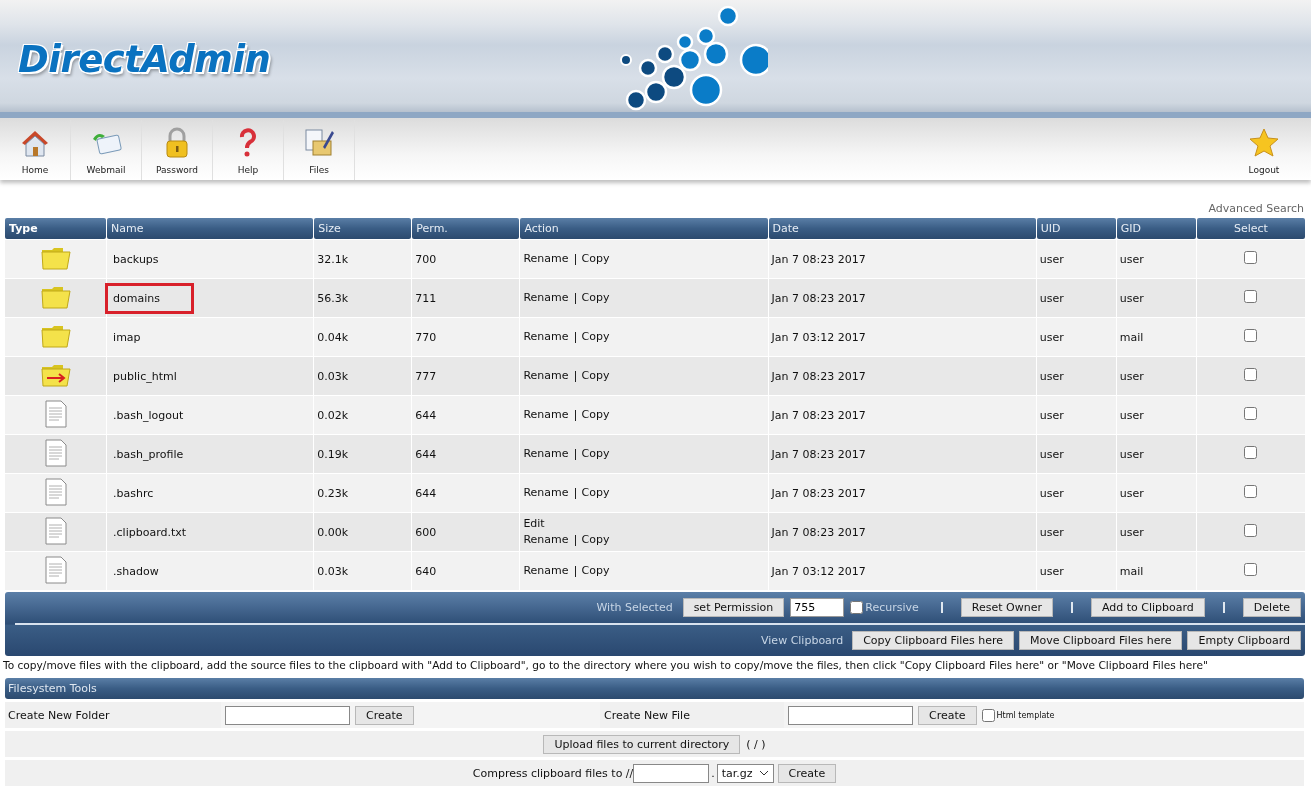  What do you see at coordinates (333, 415) in the screenshot?
I see `size-text: 0.02k` at bounding box center [333, 415].